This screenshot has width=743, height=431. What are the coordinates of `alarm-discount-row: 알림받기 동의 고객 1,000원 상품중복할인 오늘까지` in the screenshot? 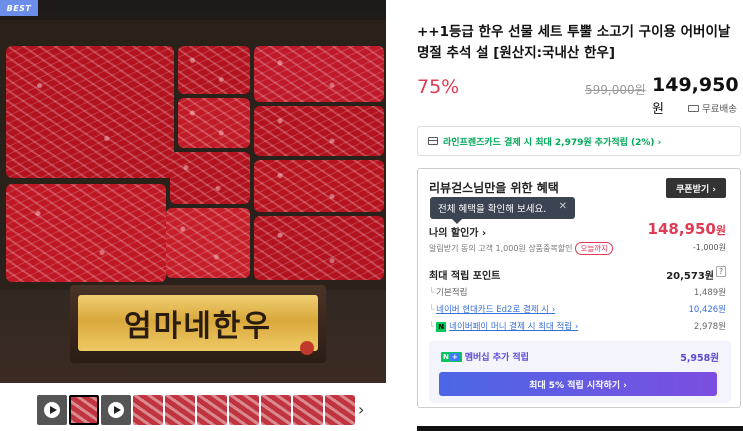 It's located at (521, 248).